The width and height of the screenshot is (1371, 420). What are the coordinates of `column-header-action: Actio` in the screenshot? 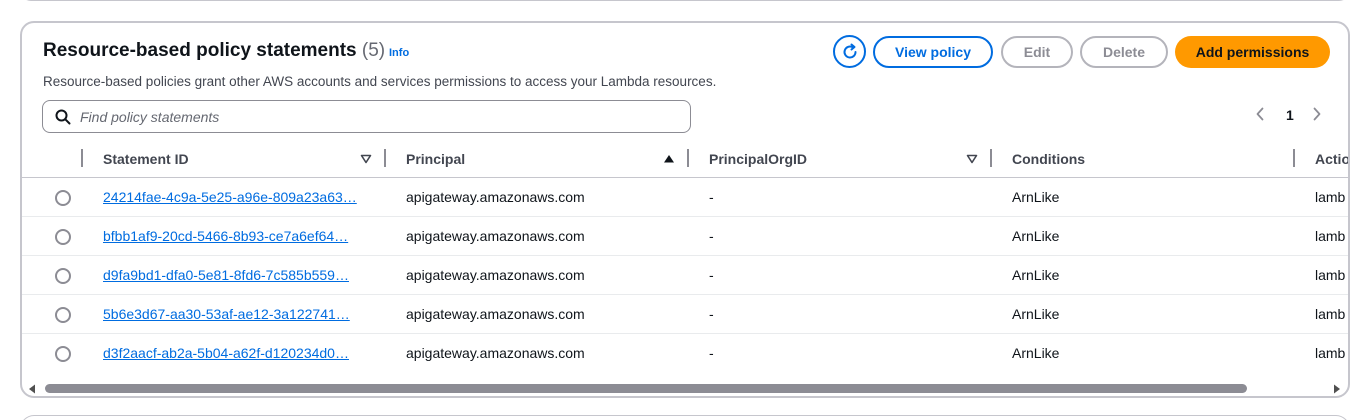 It's located at (1331, 159).